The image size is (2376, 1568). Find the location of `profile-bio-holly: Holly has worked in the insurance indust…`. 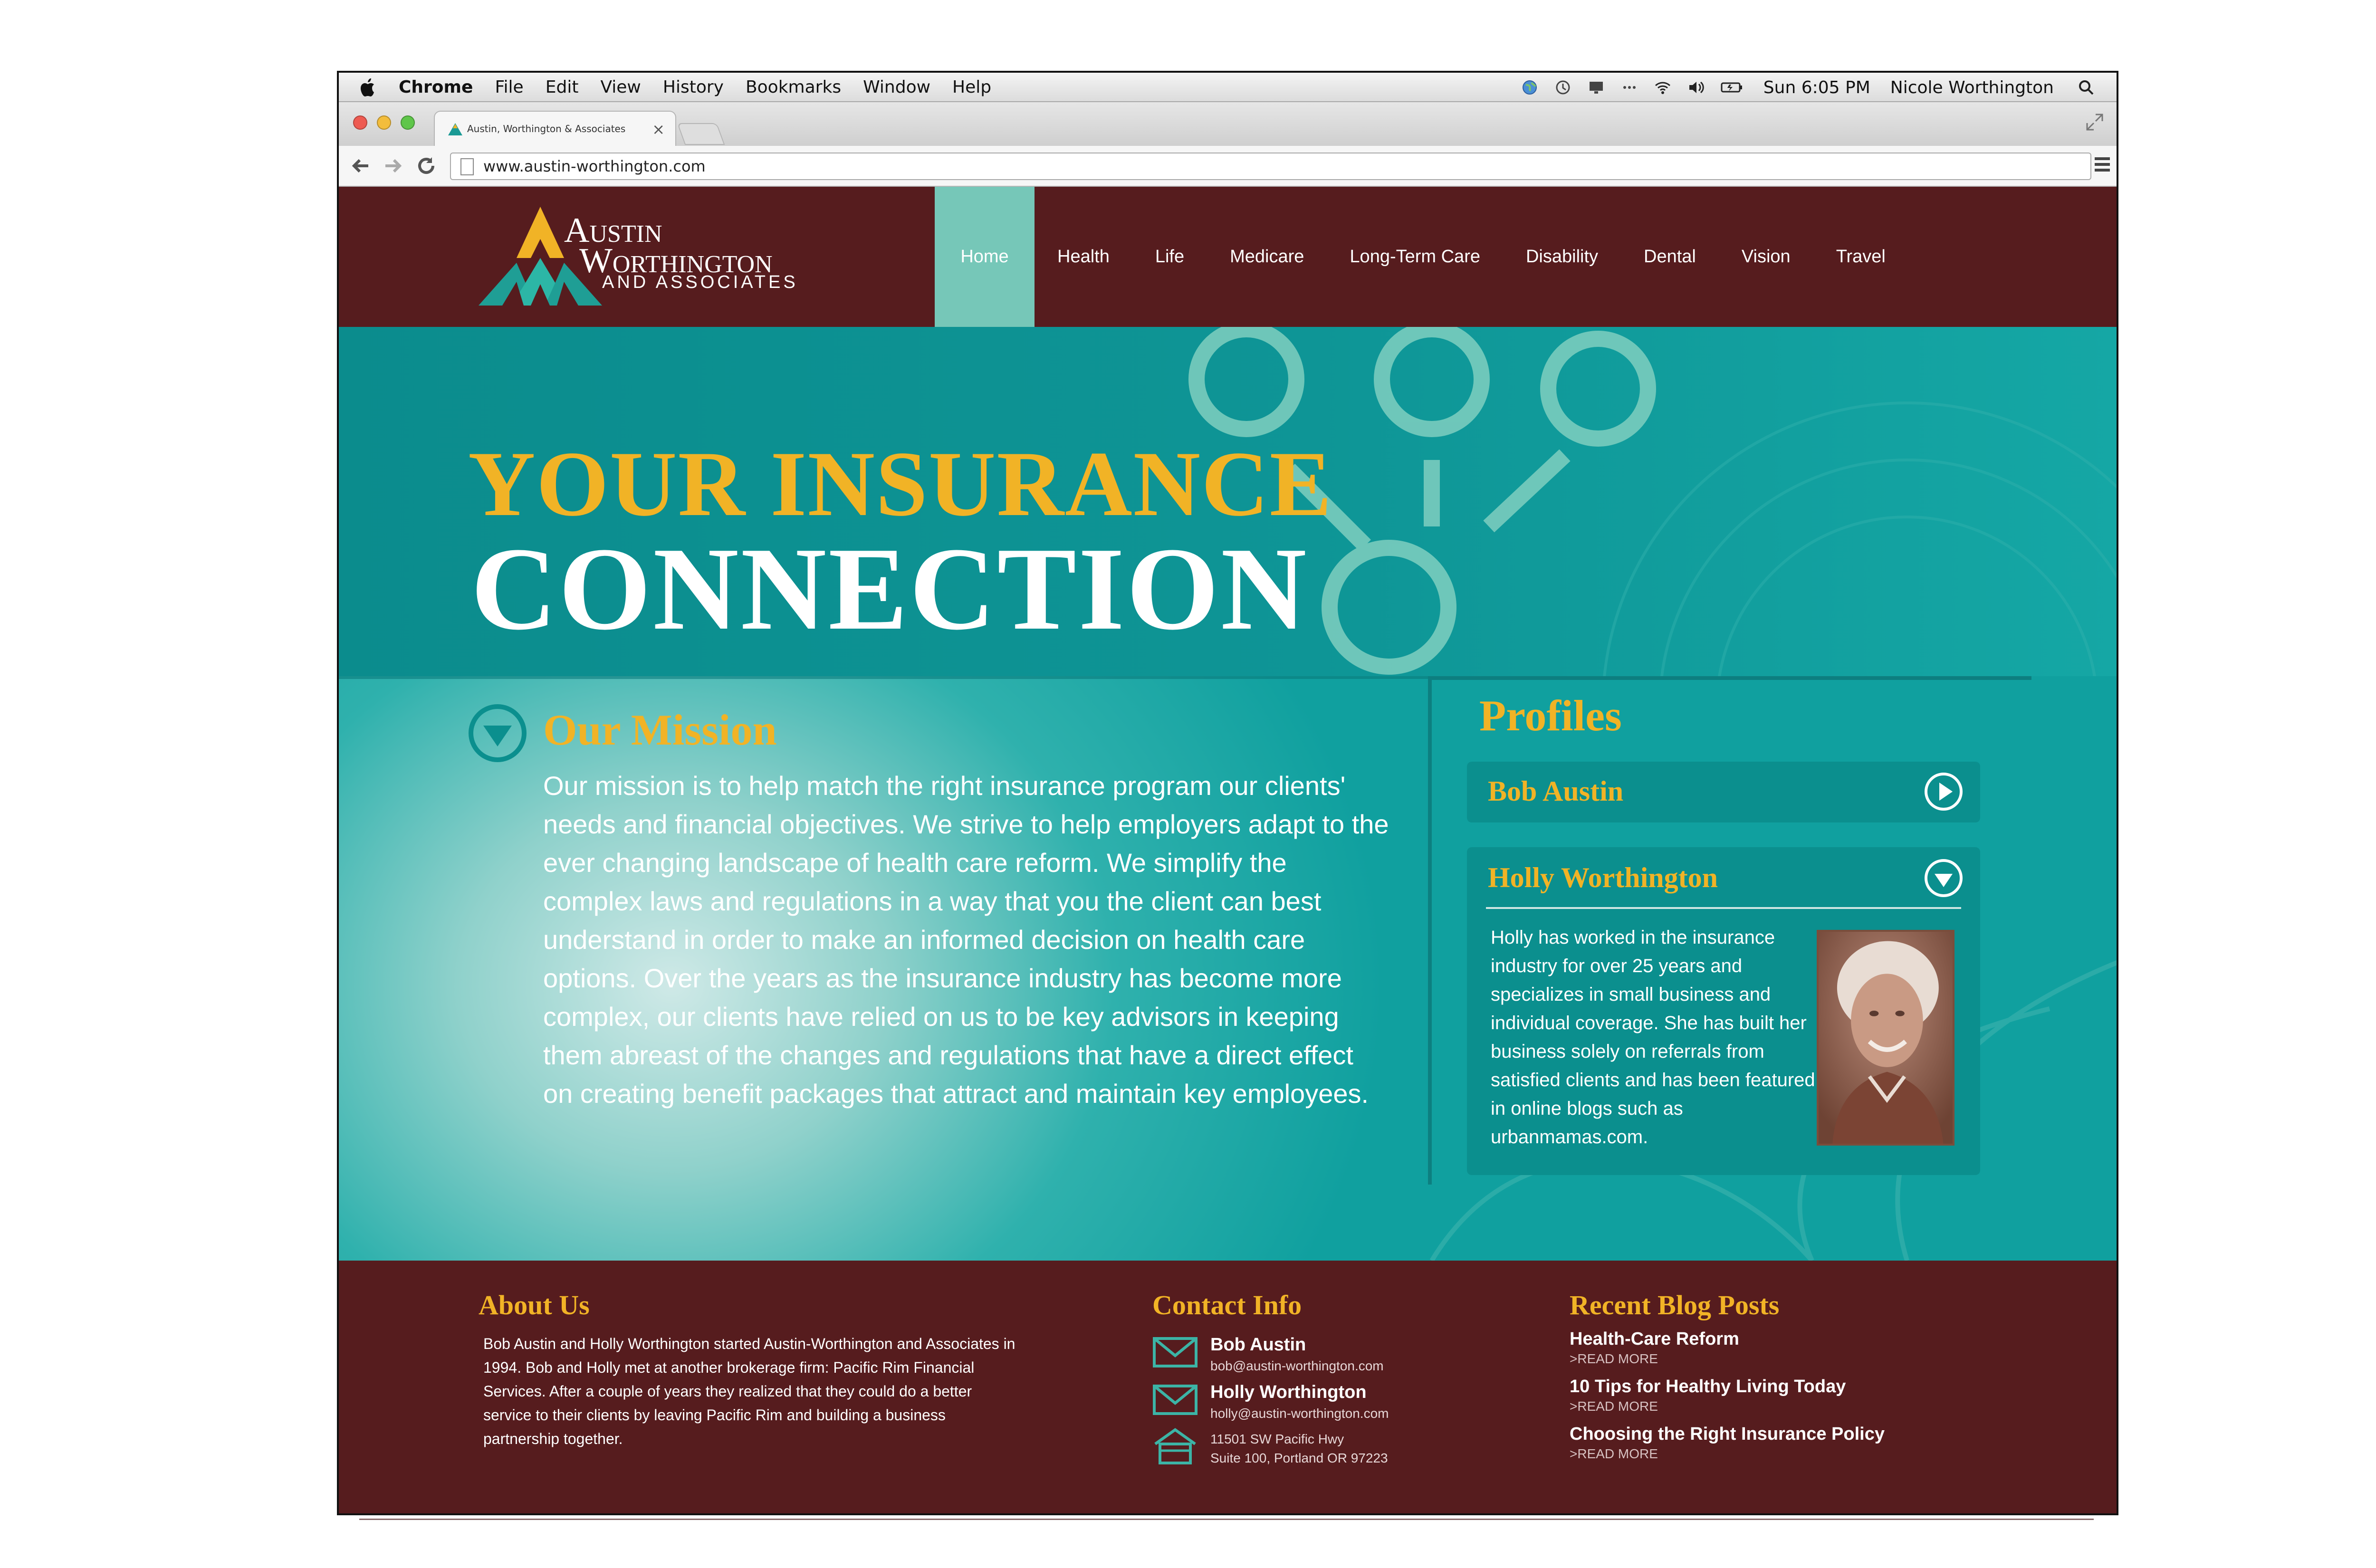

profile-bio-holly: Holly has worked in the insurance indust… is located at coordinates (1653, 1037).